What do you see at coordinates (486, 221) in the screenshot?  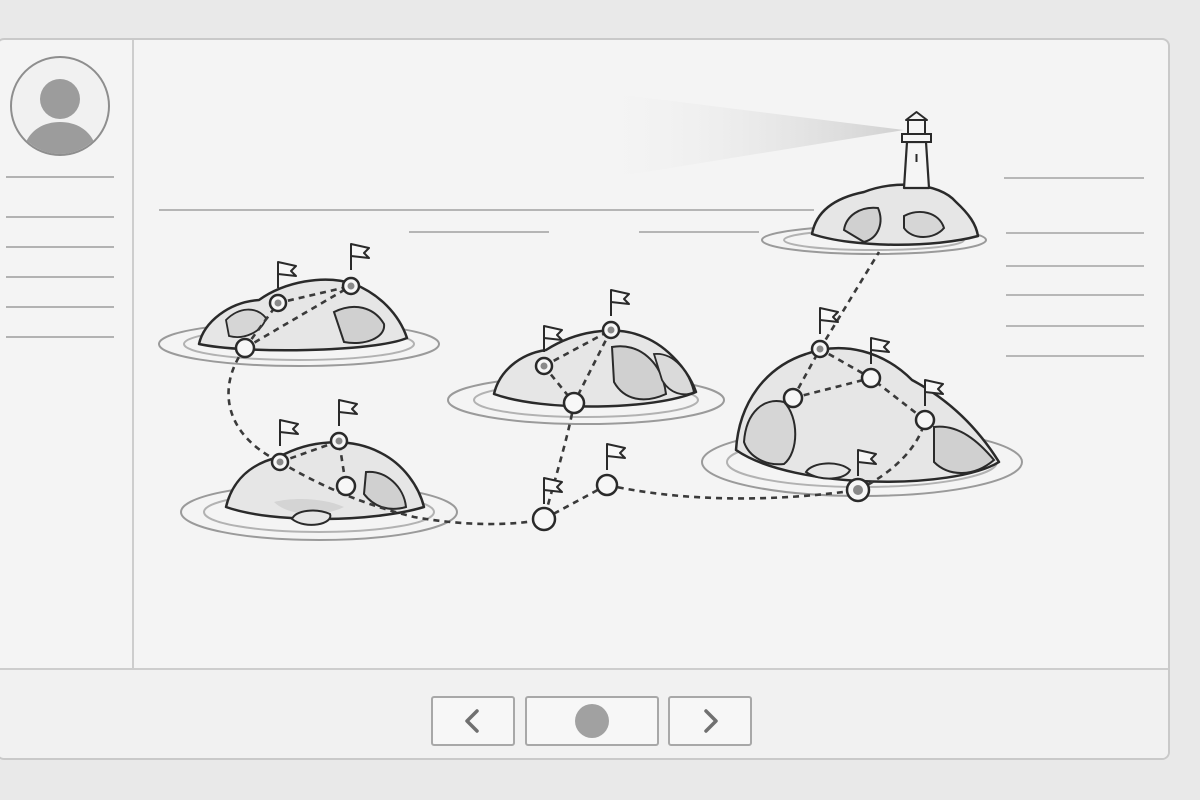 I see `horizon-lines` at bounding box center [486, 221].